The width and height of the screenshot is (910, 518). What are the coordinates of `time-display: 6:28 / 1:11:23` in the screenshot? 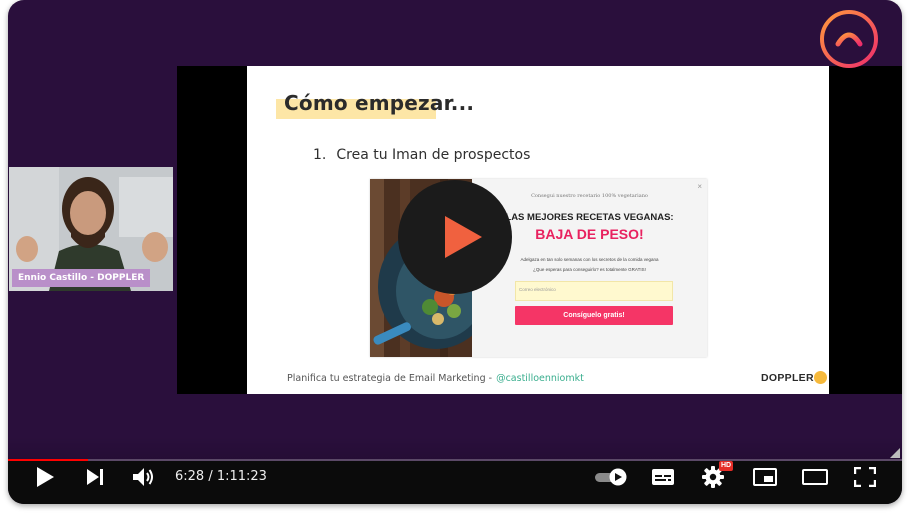 It's located at (221, 476).